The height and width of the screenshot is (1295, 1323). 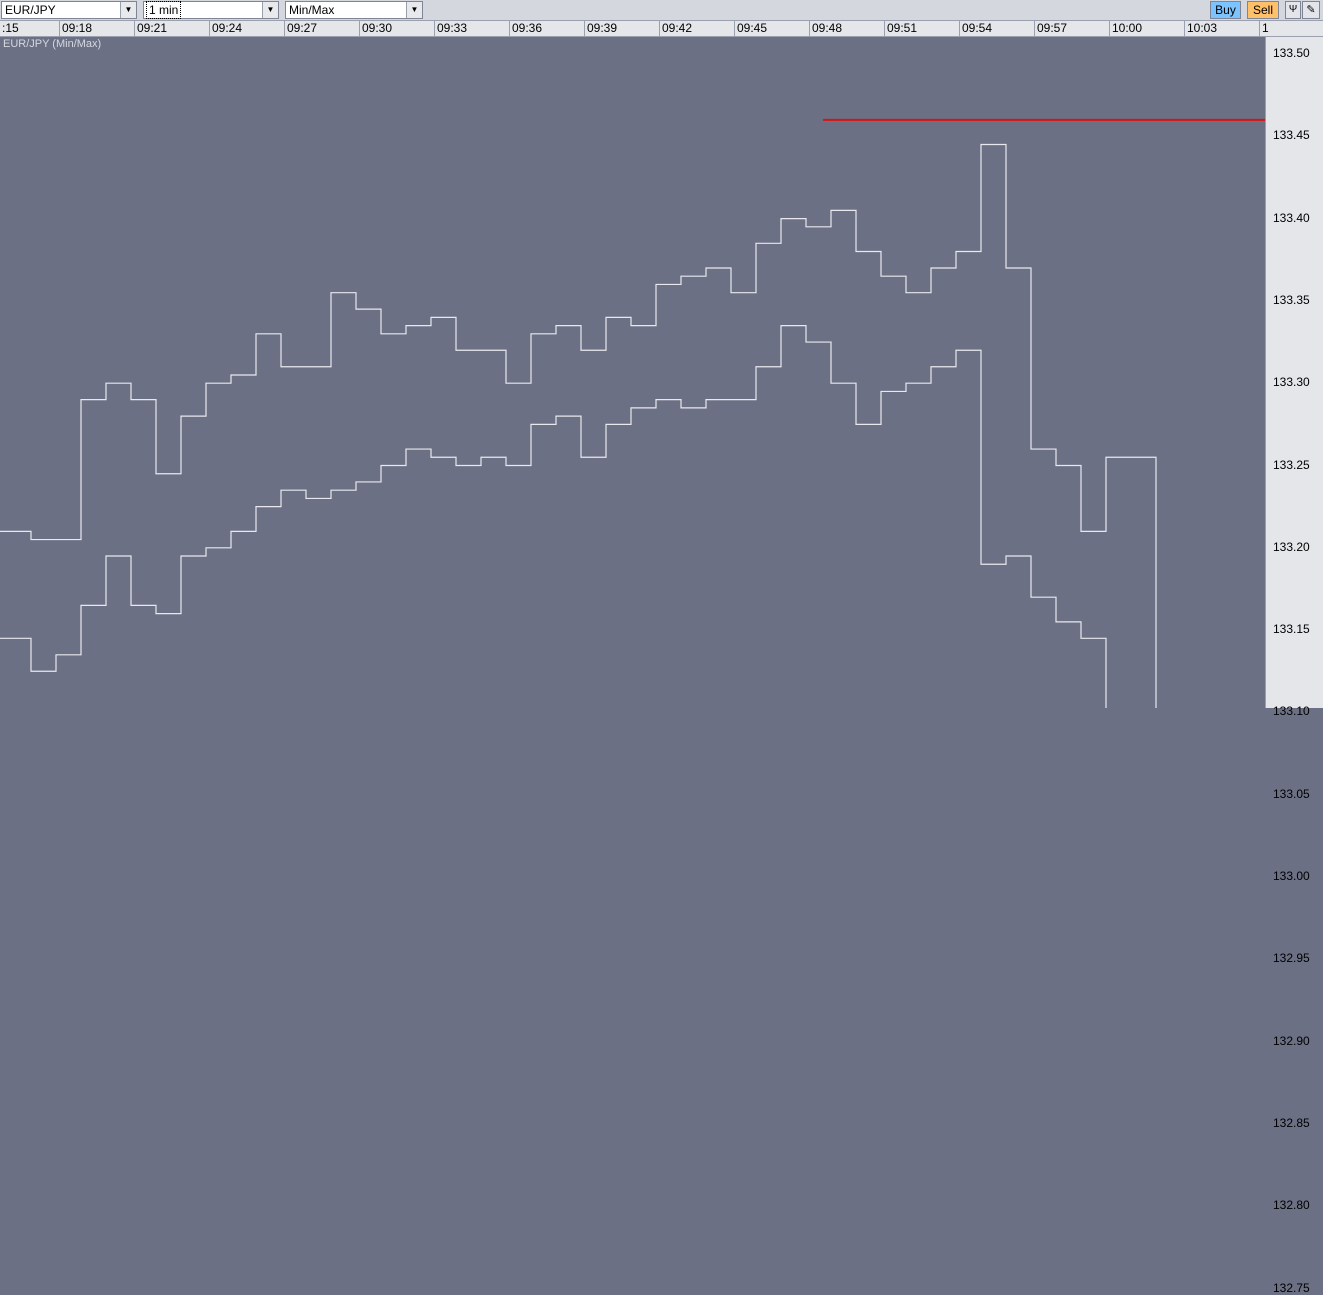 What do you see at coordinates (1291, 876) in the screenshot?
I see `price-tick-label: 133.00` at bounding box center [1291, 876].